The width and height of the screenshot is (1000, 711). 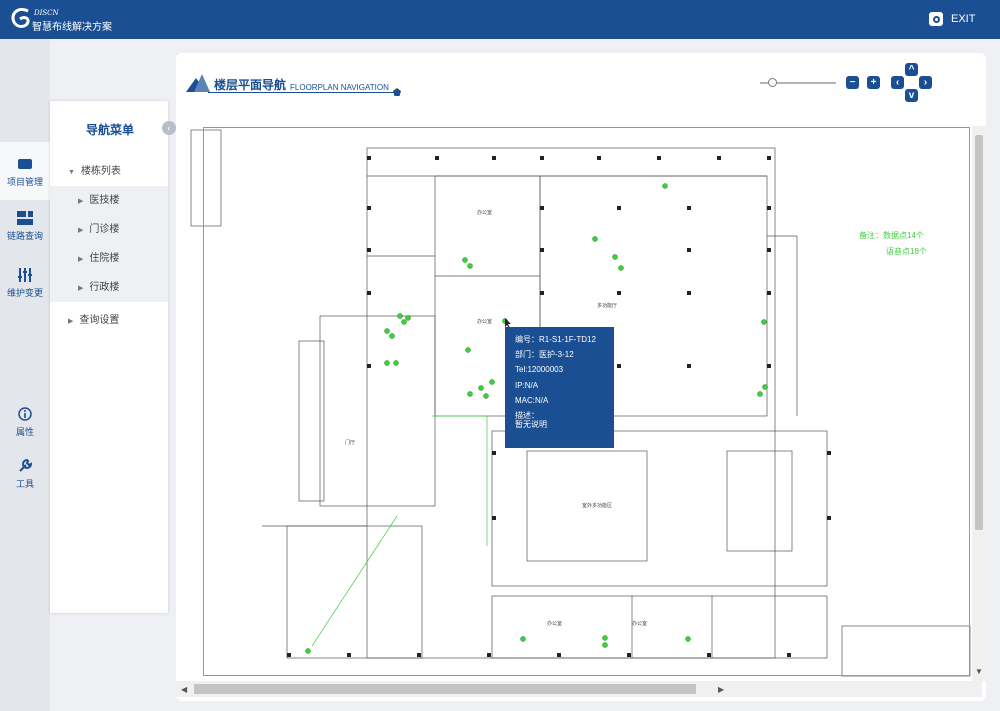 What do you see at coordinates (531, 425) in the screenshot?
I see `tooltip-desc-value: 暂无说明` at bounding box center [531, 425].